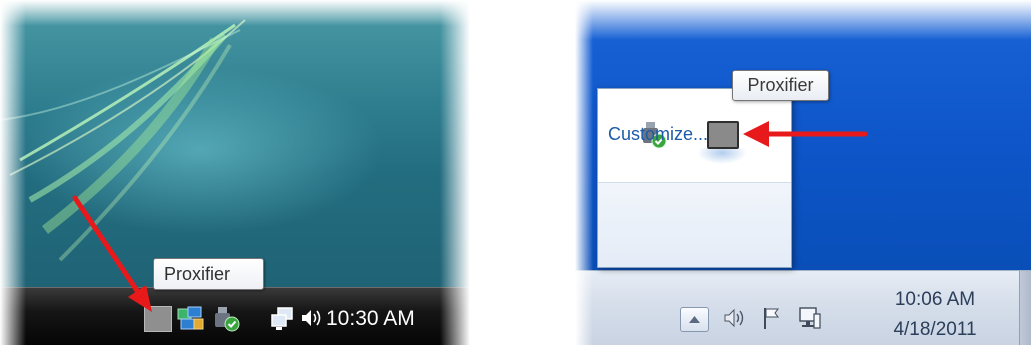 This screenshot has height=345, width=1031. I want to click on annotation-arrow-right, so click(805, 134).